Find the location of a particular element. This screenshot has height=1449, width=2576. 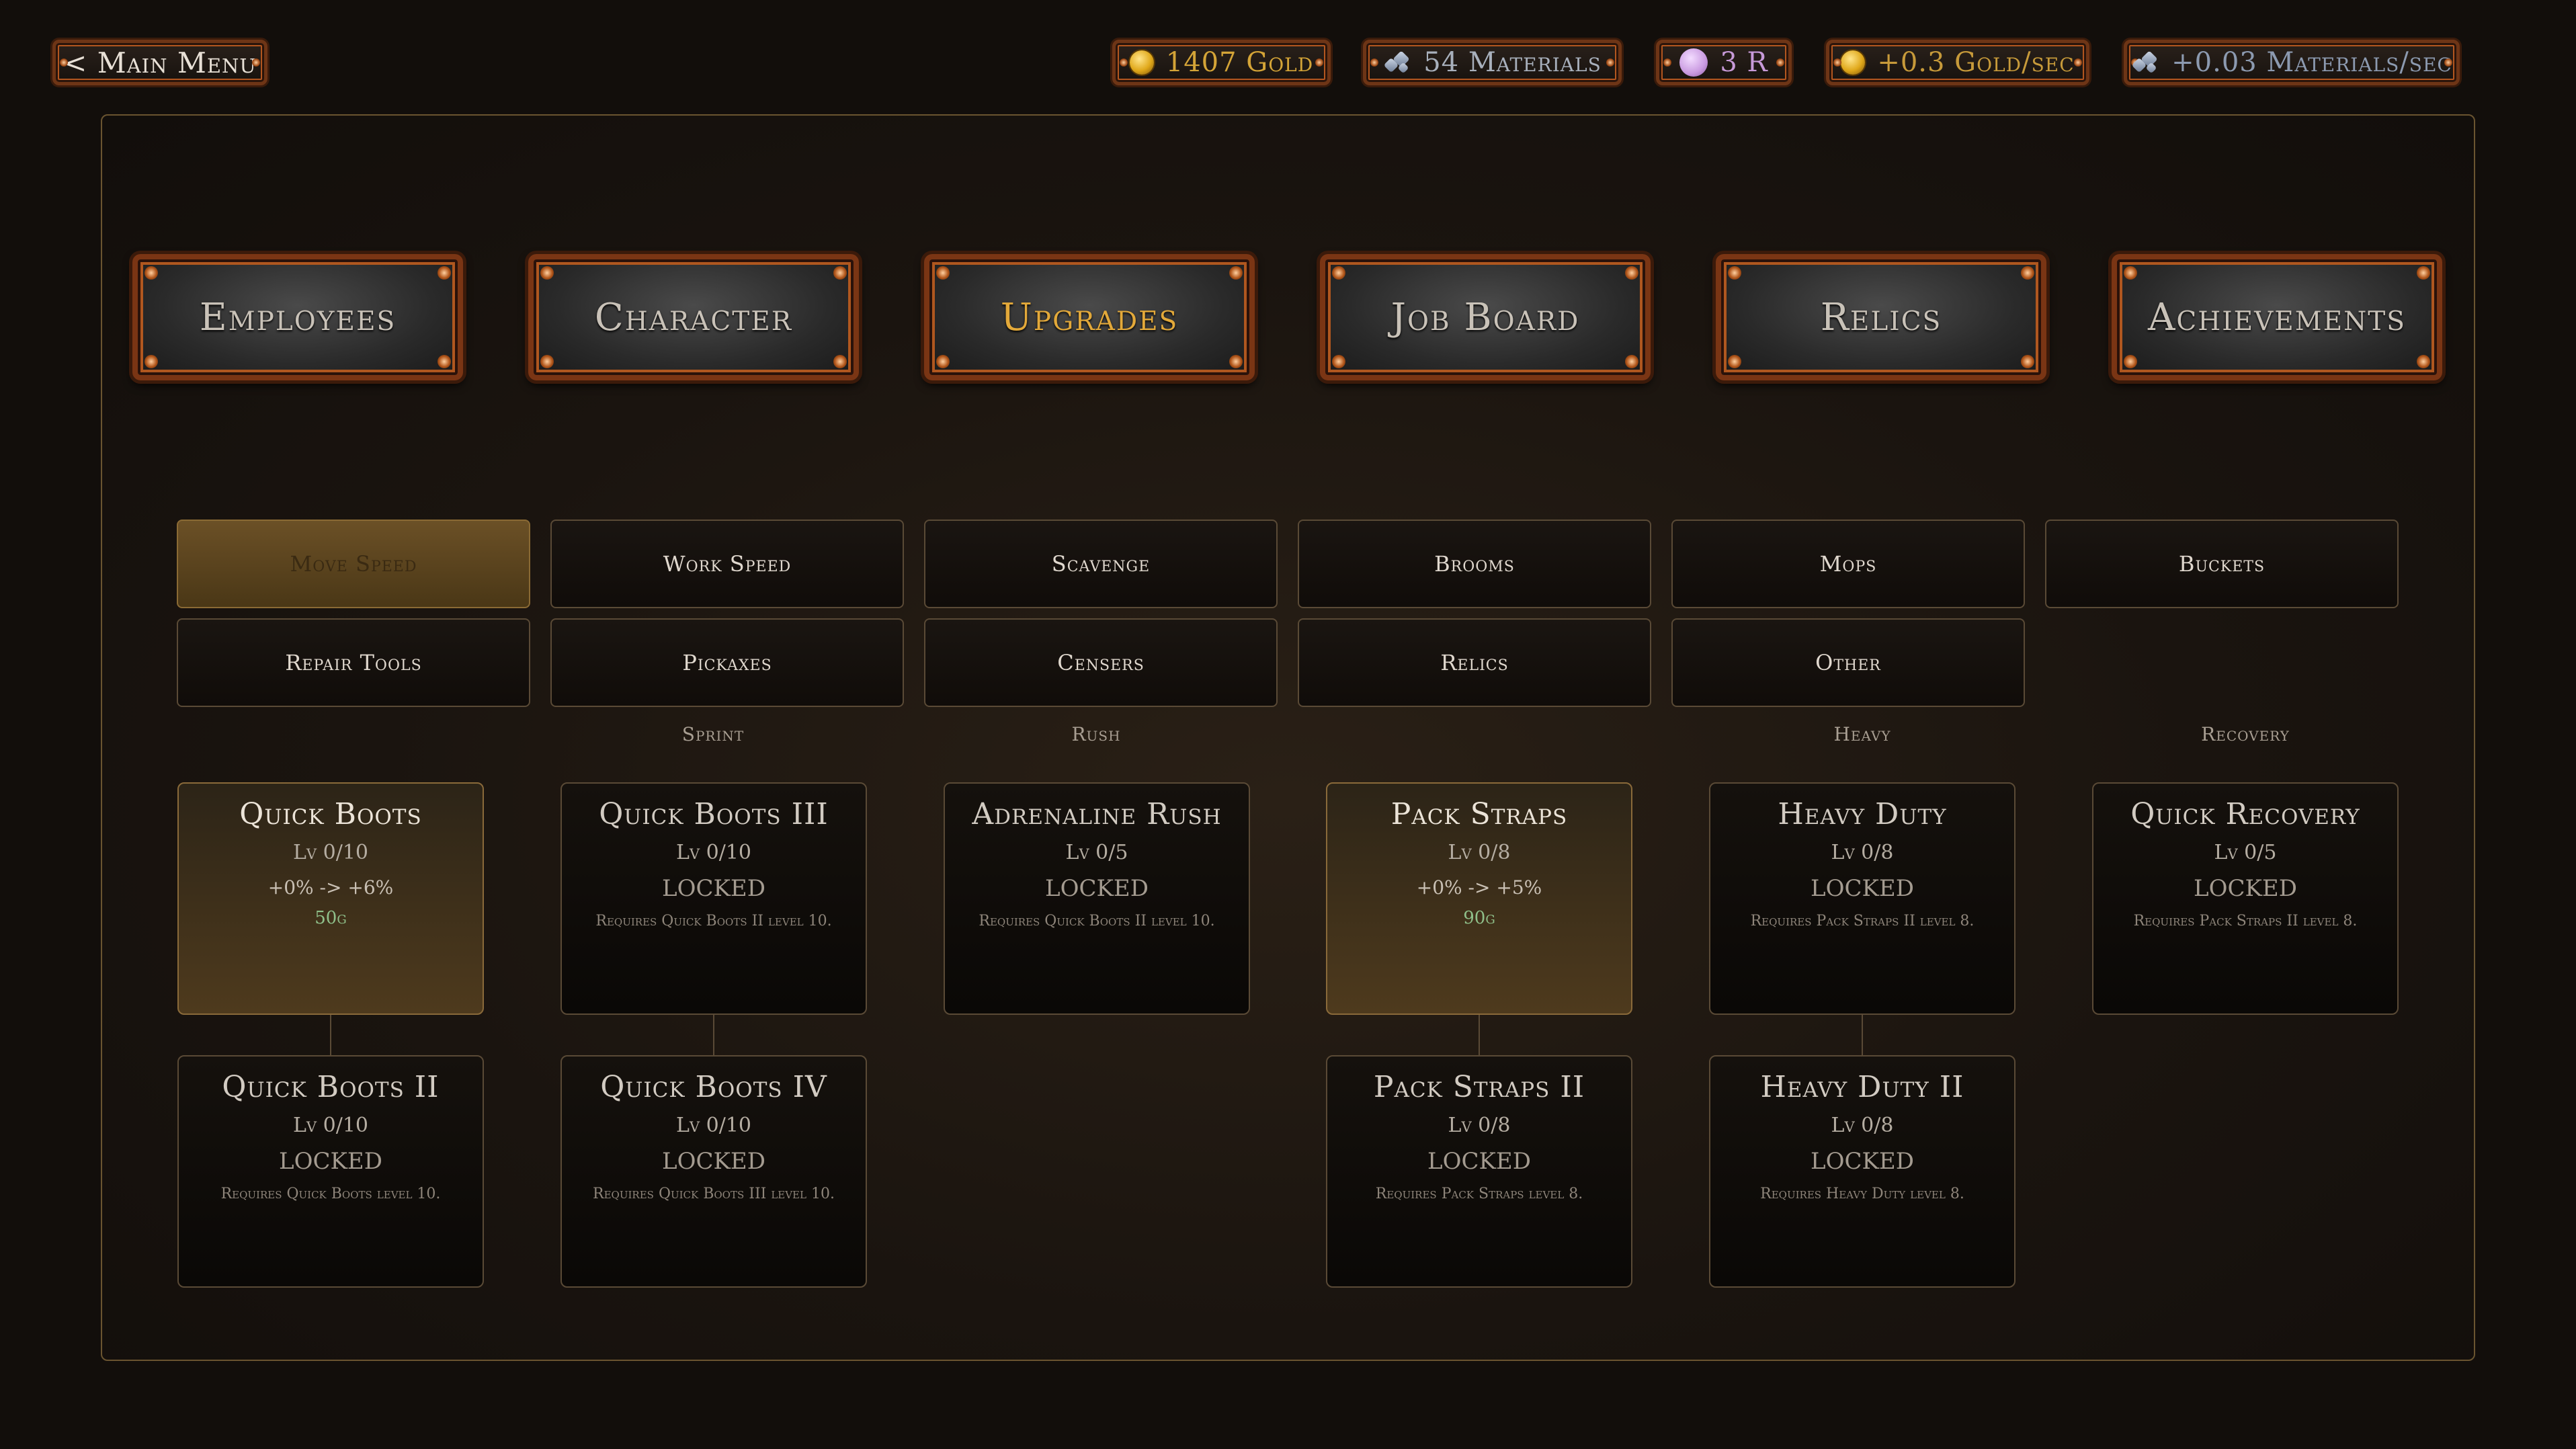

group-label-recovery: Recovery is located at coordinates (2245, 734).